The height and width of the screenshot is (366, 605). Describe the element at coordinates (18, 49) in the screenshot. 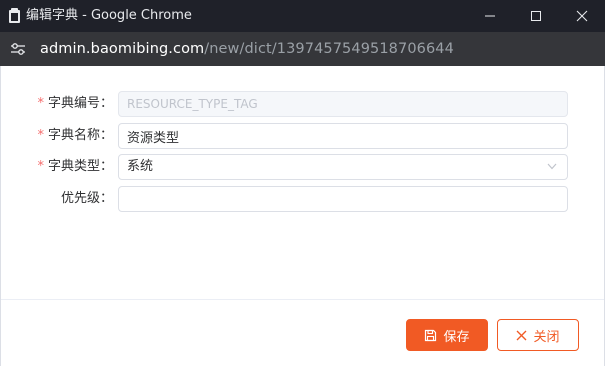

I see `site-info-icon` at that location.